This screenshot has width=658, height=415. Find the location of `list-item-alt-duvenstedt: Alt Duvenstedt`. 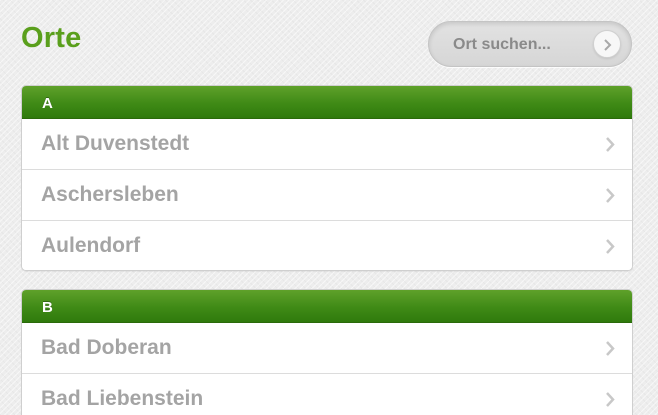

list-item-alt-duvenstedt: Alt Duvenstedt is located at coordinates (327, 144).